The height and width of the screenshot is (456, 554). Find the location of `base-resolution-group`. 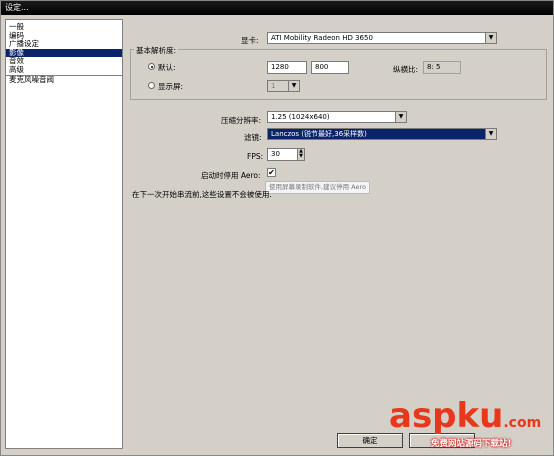

base-resolution-group is located at coordinates (338, 74).